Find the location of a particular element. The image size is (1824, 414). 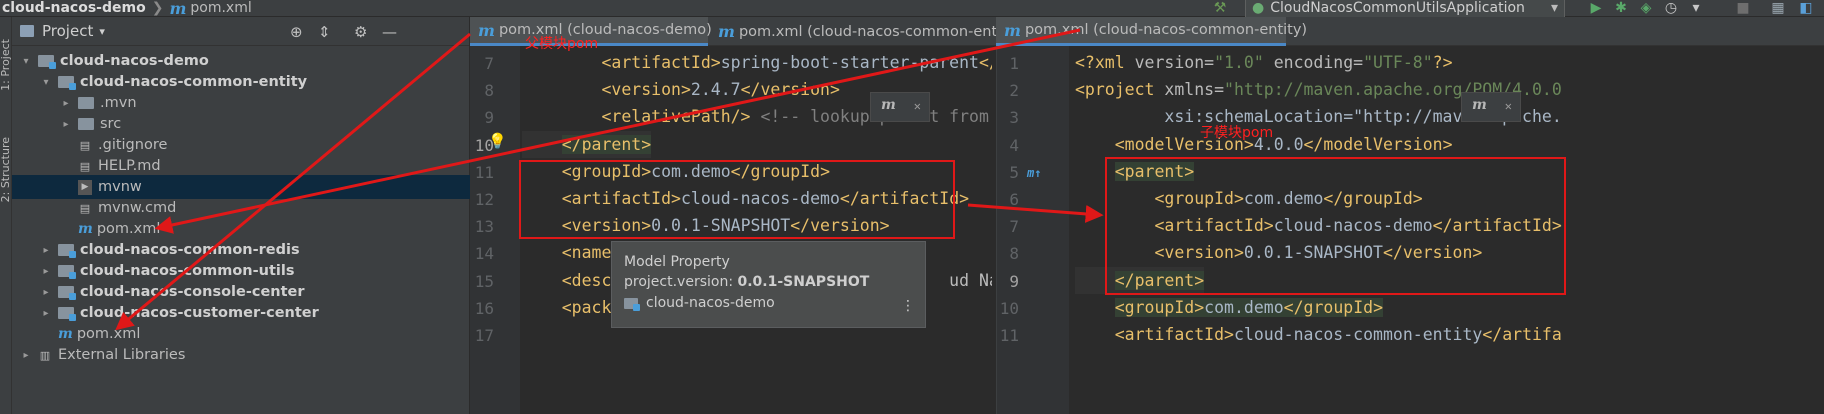

stop-icon: ■ is located at coordinates (1743, 8).